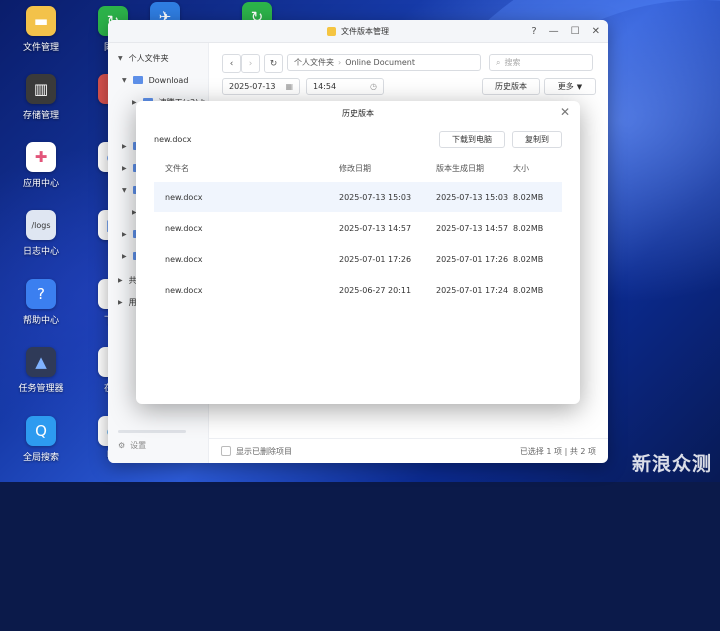  I want to click on settings-label: 设置, so click(138, 445).